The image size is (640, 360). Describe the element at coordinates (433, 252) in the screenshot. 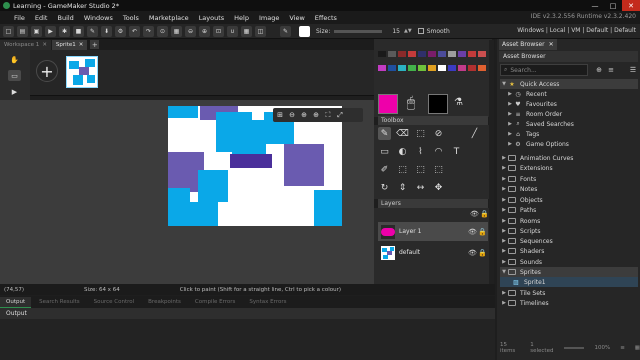

I see `layer-row: default 👁 🔒` at that location.